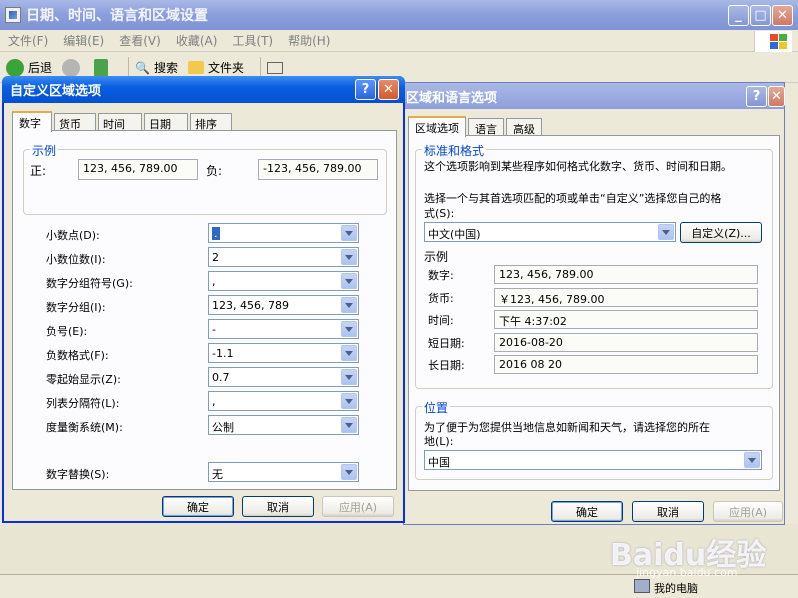 This screenshot has height=598, width=798. What do you see at coordinates (446, 365) in the screenshot?
I see `sample-long-date-label: 长日期:` at bounding box center [446, 365].